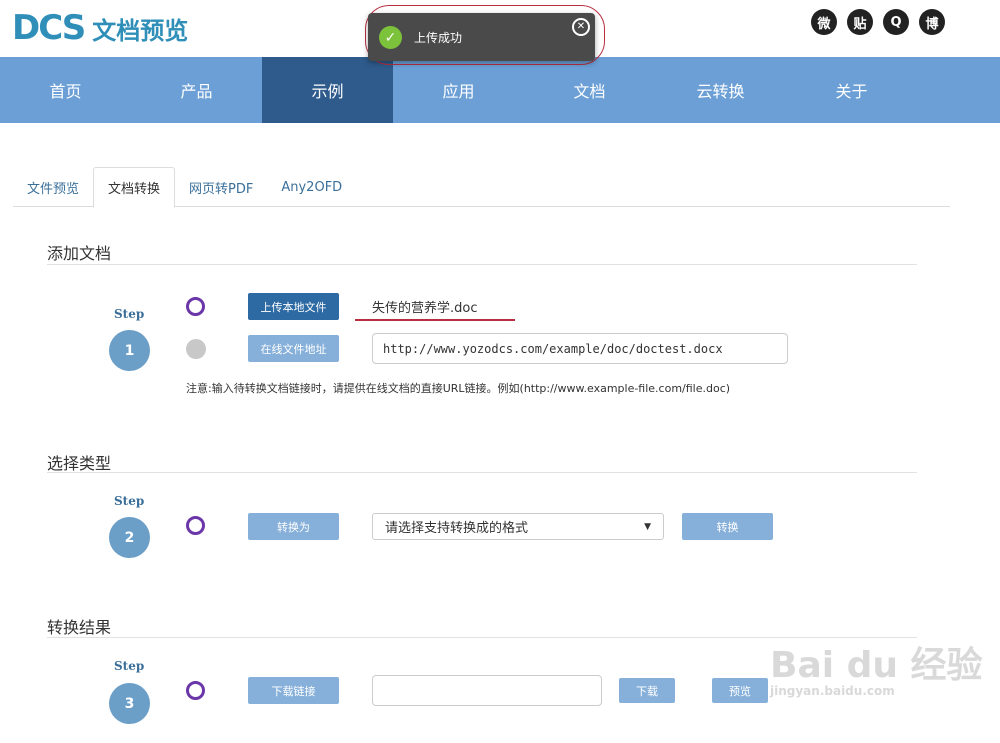 This screenshot has height=743, width=1000. What do you see at coordinates (932, 22) in the screenshot?
I see `weibo-icon: 博` at bounding box center [932, 22].